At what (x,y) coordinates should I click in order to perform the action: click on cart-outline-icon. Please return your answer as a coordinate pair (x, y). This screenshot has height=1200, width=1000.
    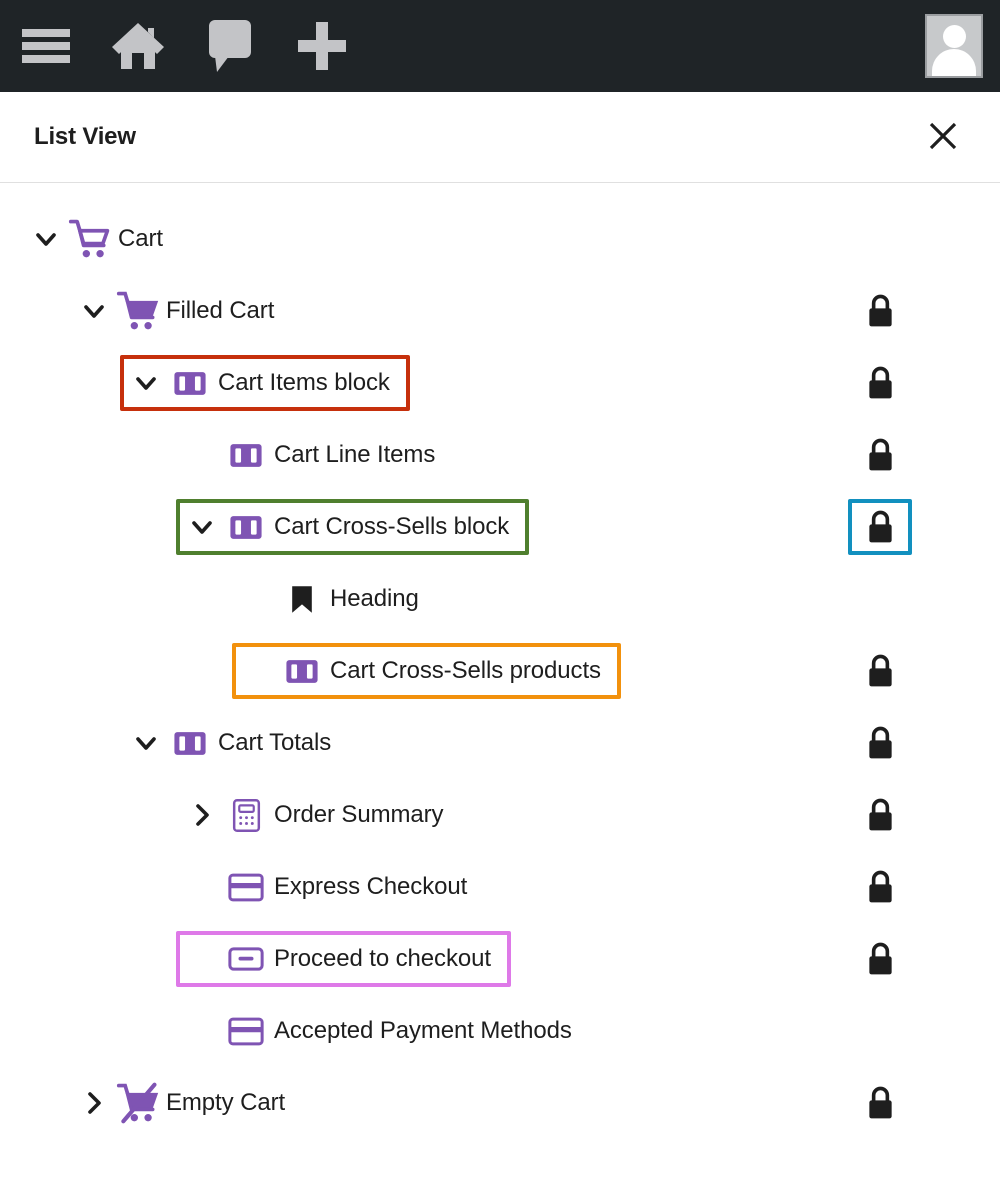
    Looking at the image, I should click on (90, 239).